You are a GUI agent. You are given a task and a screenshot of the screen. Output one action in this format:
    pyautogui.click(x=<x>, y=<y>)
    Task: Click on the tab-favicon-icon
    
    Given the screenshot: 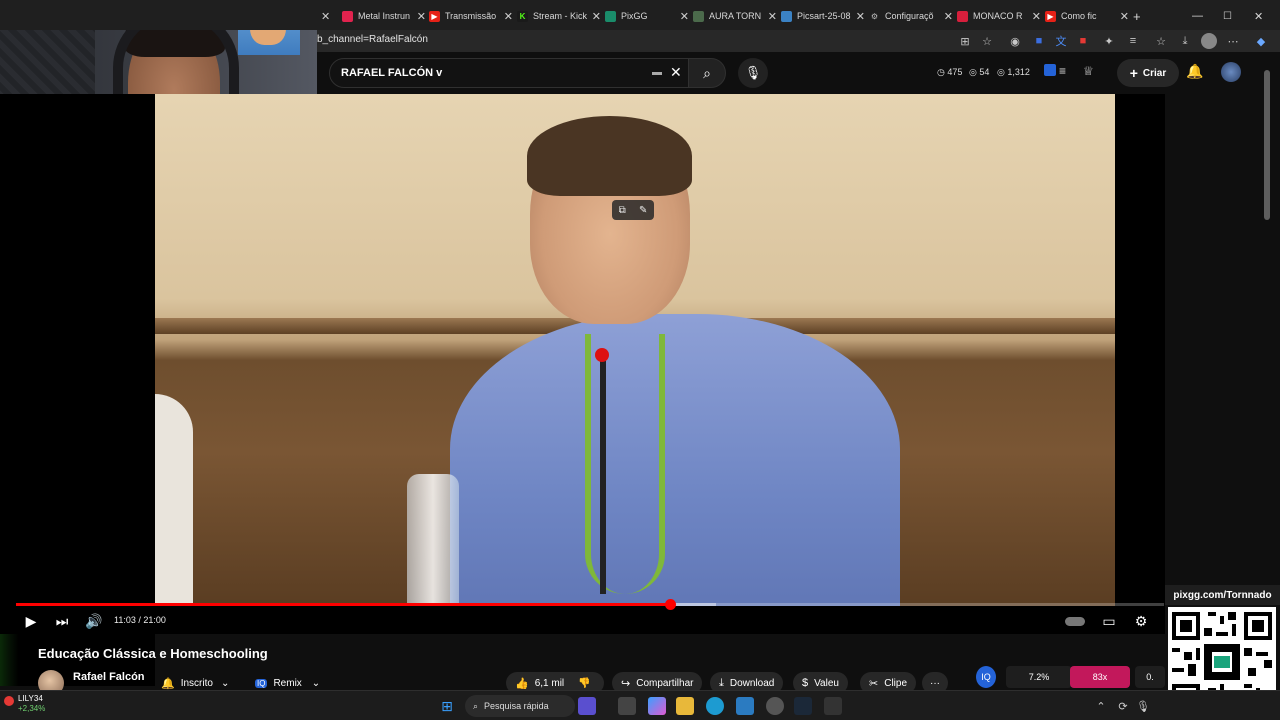 What is the action you would take?
    pyautogui.click(x=786, y=16)
    